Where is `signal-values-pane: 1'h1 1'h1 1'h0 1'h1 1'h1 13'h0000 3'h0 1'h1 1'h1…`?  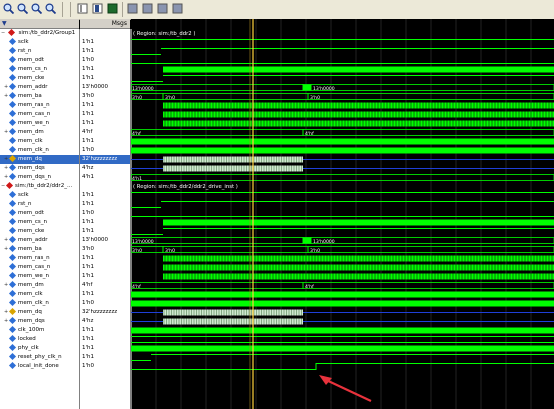 signal-values-pane: 1'h1 1'h1 1'h0 1'h1 1'h1 13'h0000 3'h0 1'h1 1'h1… is located at coordinates (106, 219).